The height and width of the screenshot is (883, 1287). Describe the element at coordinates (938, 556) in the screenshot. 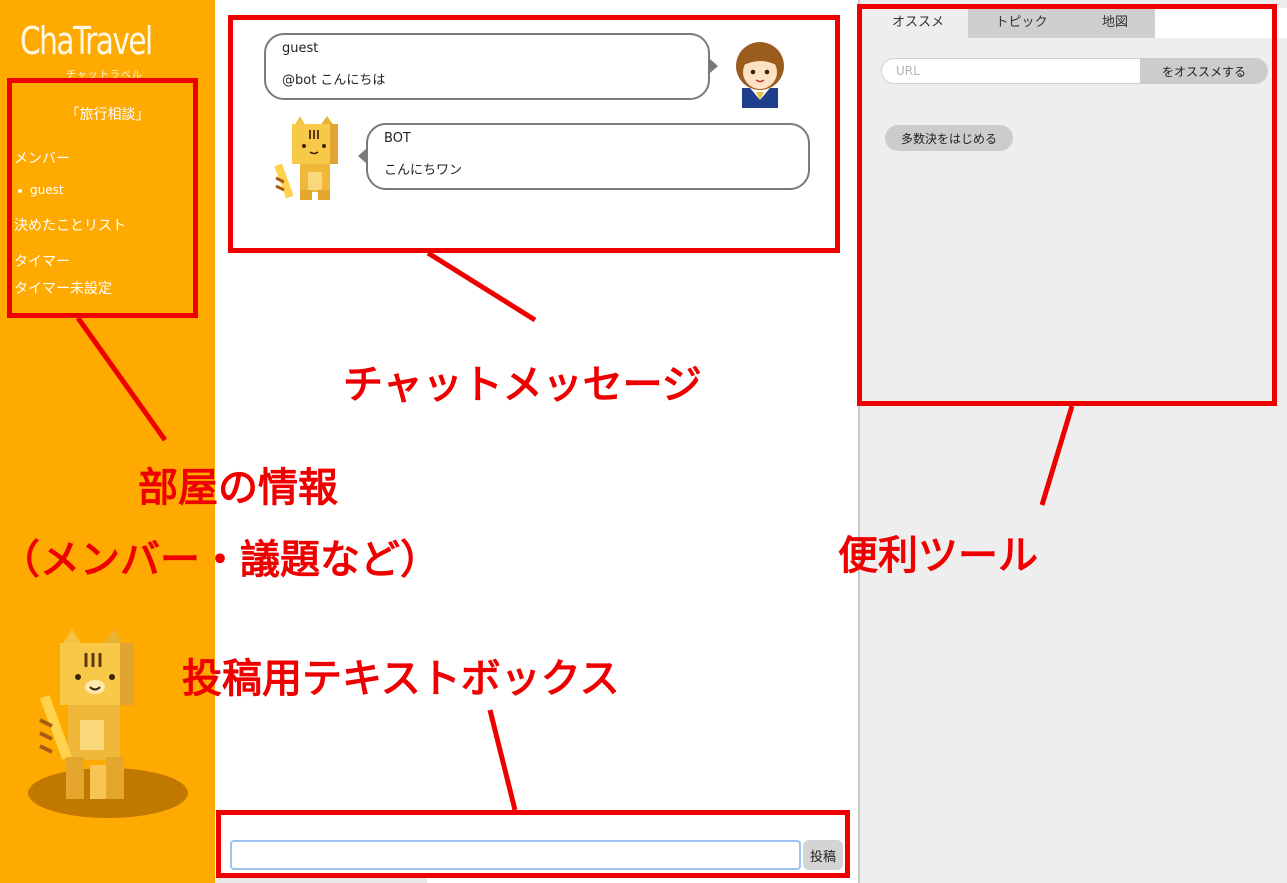

I see `annotation-label-tools: 便利ツール` at that location.